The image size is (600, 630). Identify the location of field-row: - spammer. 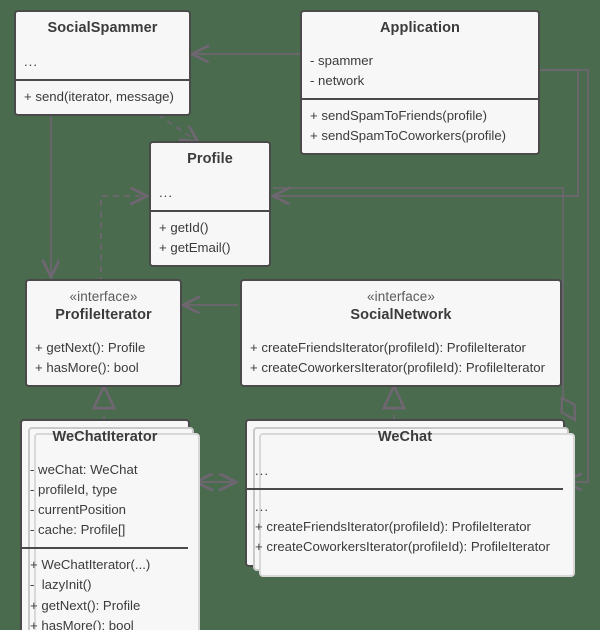
(342, 61).